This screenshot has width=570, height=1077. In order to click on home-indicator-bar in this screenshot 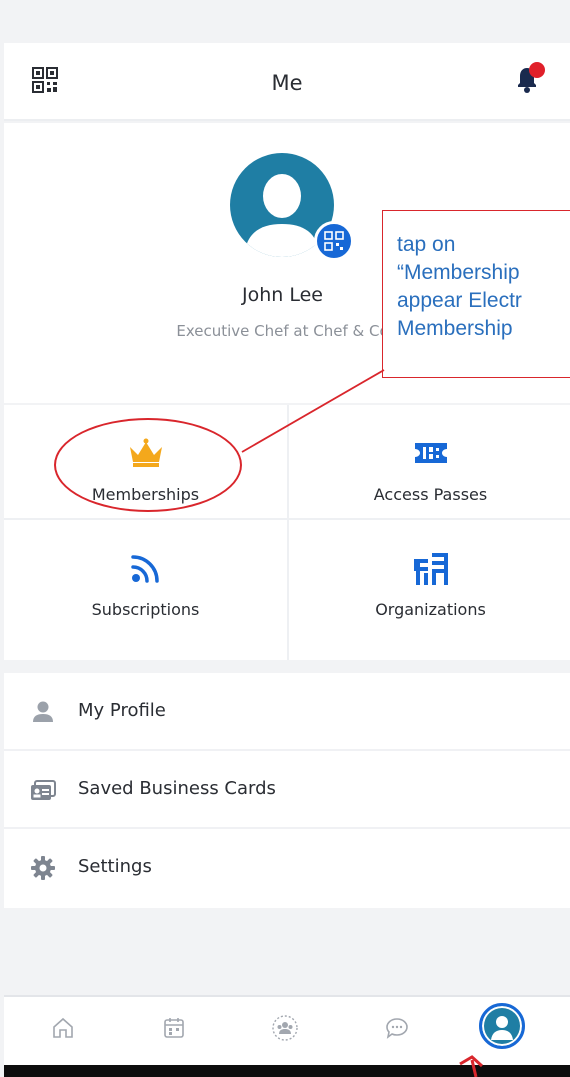, I will do `click(287, 1071)`.